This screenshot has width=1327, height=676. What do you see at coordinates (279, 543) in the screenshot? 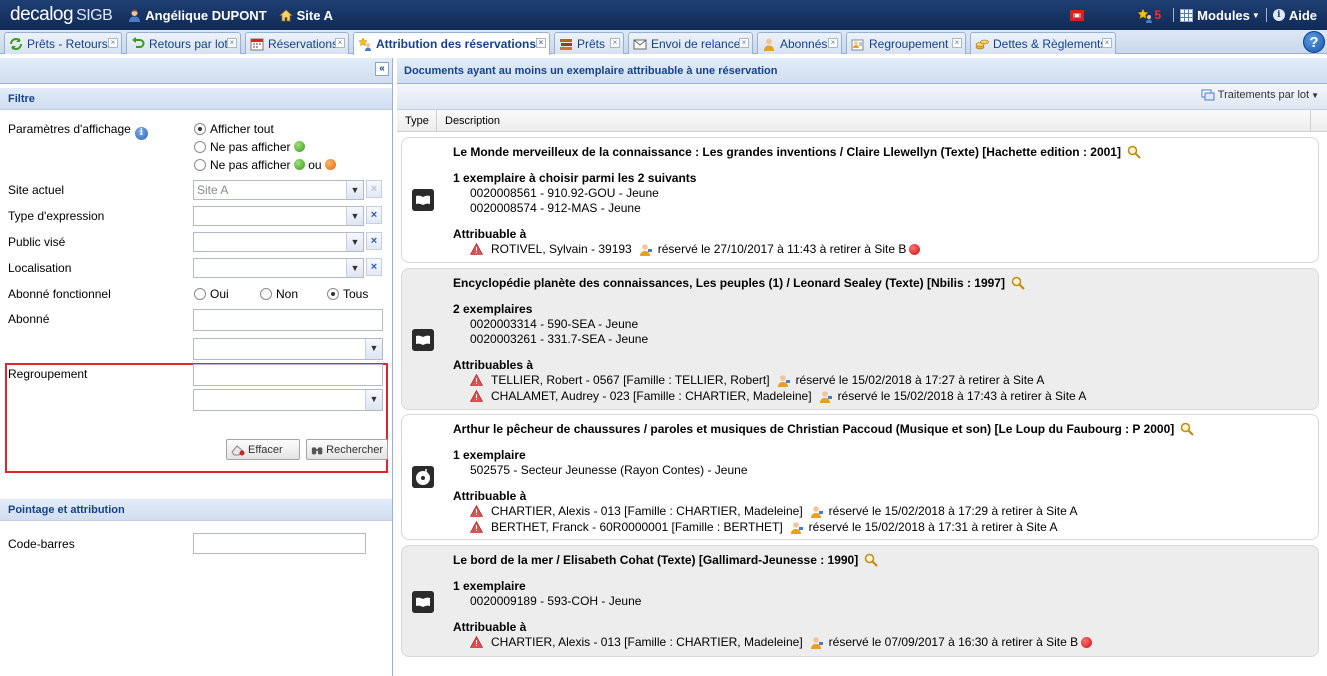
I see `barcode-input` at bounding box center [279, 543].